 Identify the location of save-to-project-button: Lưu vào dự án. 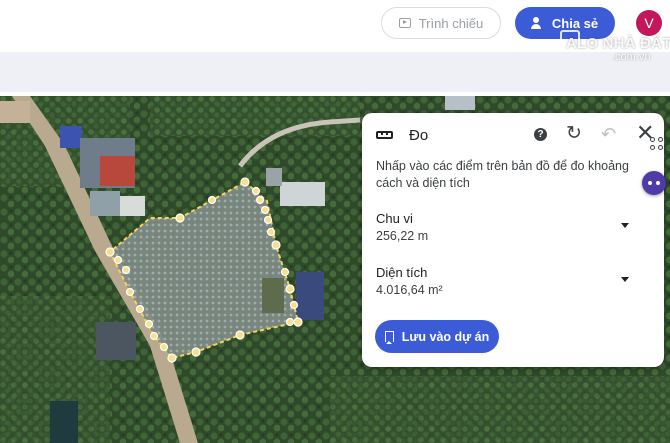
(437, 336).